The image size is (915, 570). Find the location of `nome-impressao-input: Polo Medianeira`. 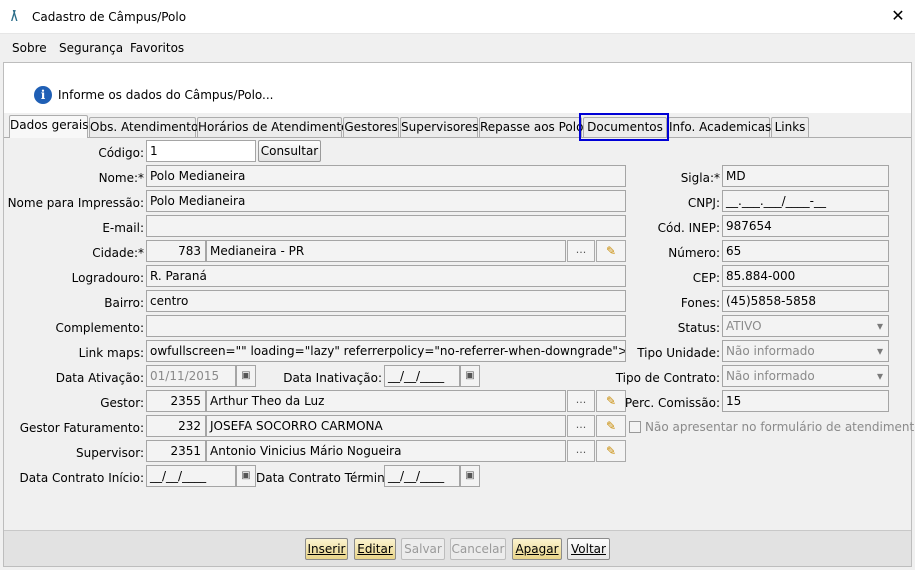

nome-impressao-input: Polo Medianeira is located at coordinates (386, 201).